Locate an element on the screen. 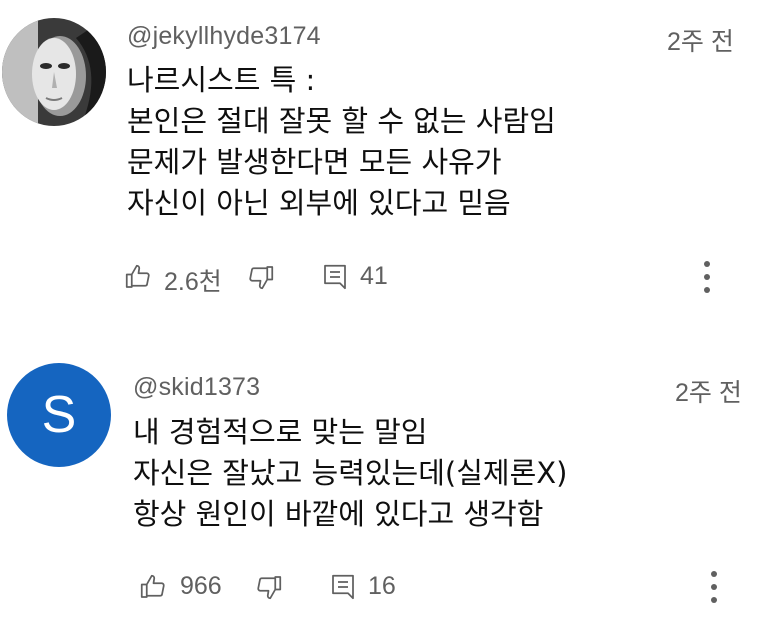  mask-icon is located at coordinates (54, 72).